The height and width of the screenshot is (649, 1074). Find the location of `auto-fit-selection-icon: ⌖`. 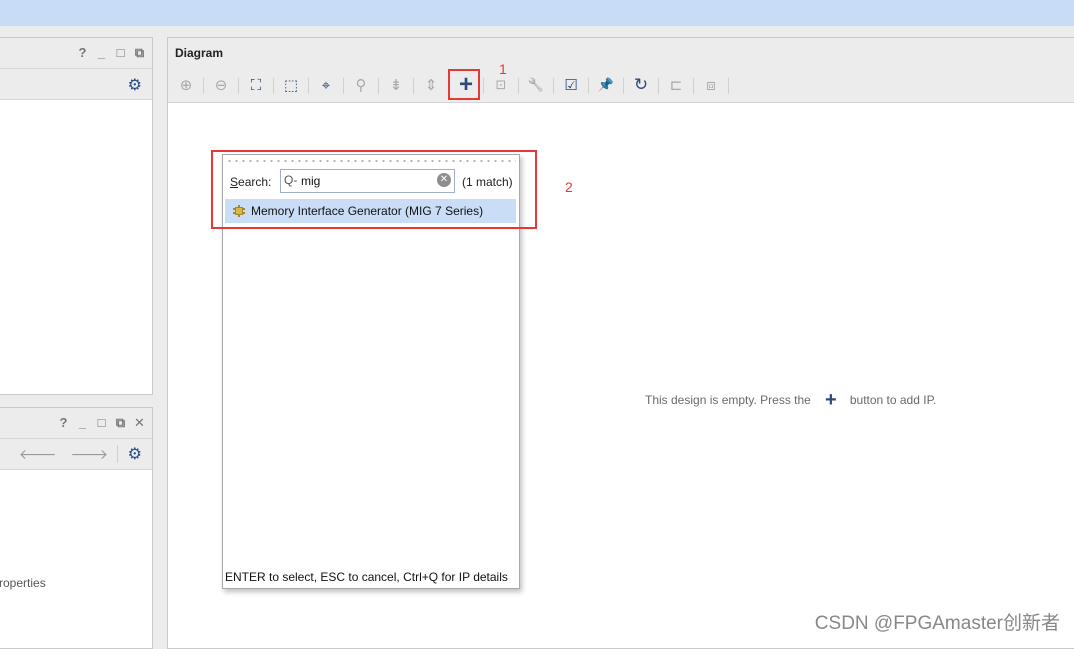

auto-fit-selection-icon: ⌖ is located at coordinates (326, 85).